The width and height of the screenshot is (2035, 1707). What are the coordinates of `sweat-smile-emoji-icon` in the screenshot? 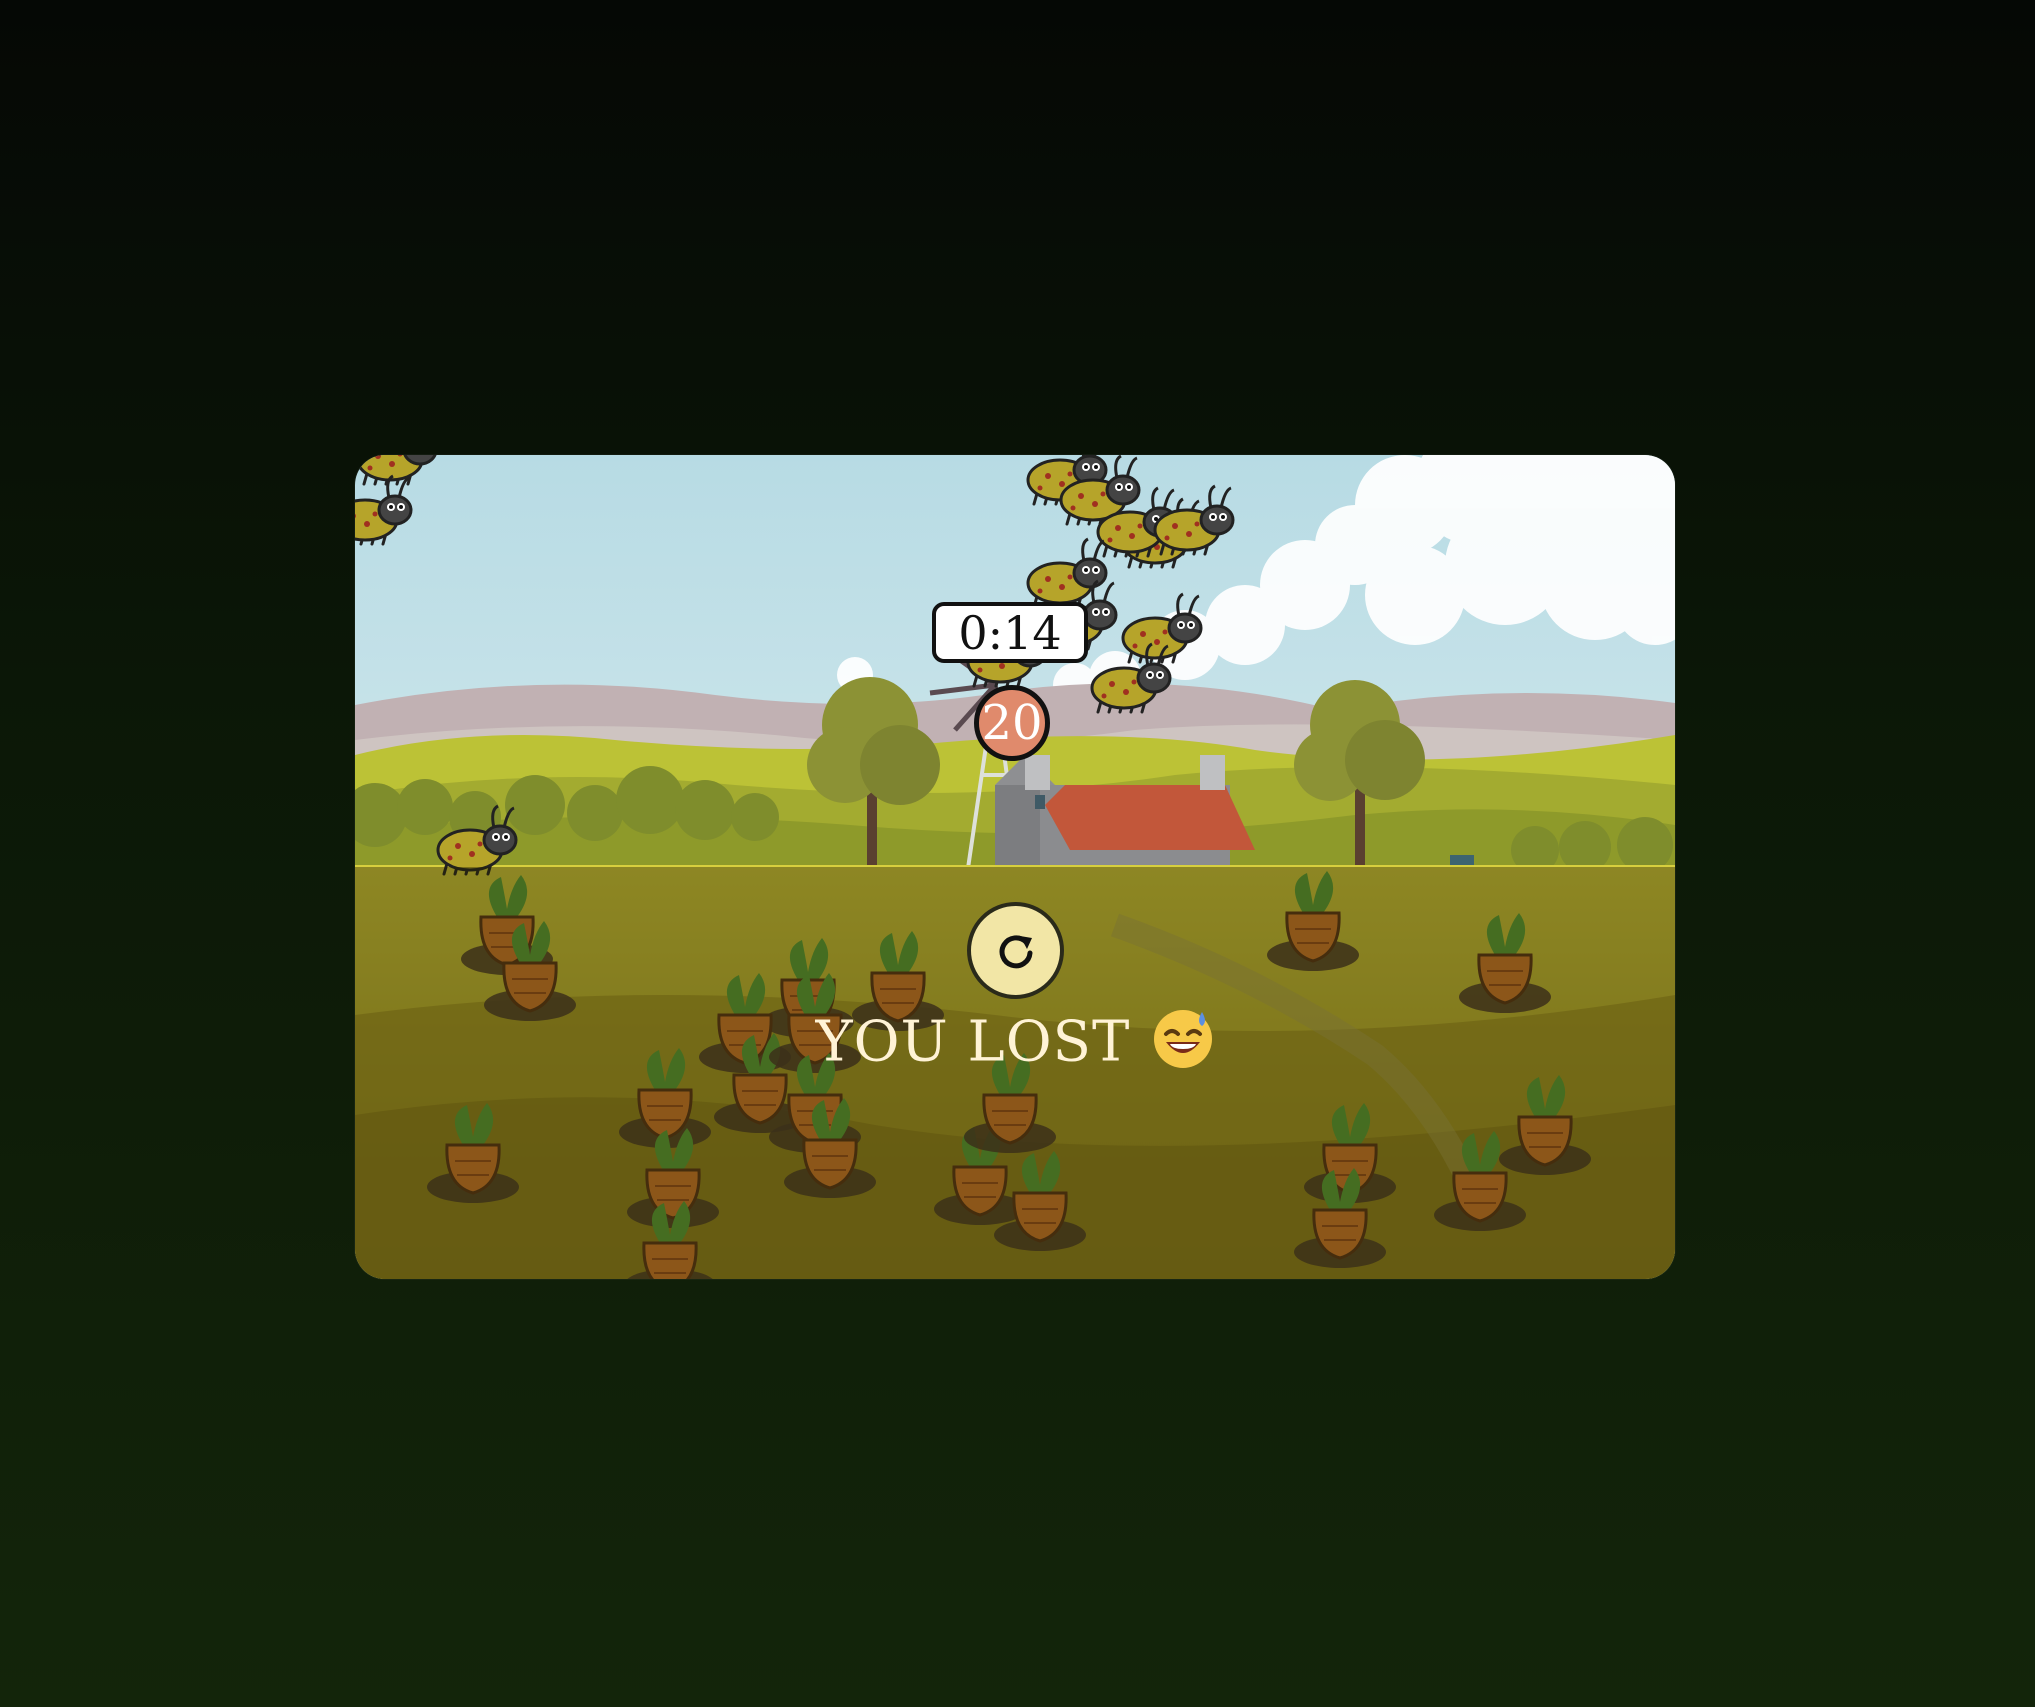 It's located at (1183, 1046).